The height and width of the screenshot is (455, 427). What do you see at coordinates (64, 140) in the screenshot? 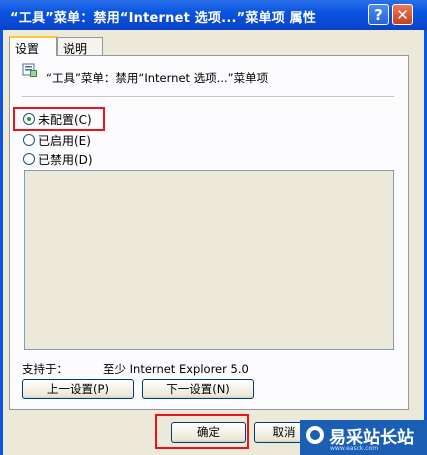
I see `label-enabled: 已启用(E)` at bounding box center [64, 140].